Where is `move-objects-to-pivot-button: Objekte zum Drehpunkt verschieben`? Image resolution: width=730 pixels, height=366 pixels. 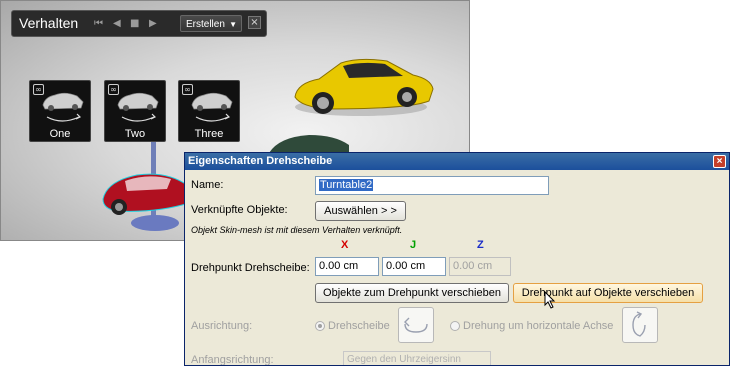 move-objects-to-pivot-button: Objekte zum Drehpunkt verschieben is located at coordinates (412, 293).